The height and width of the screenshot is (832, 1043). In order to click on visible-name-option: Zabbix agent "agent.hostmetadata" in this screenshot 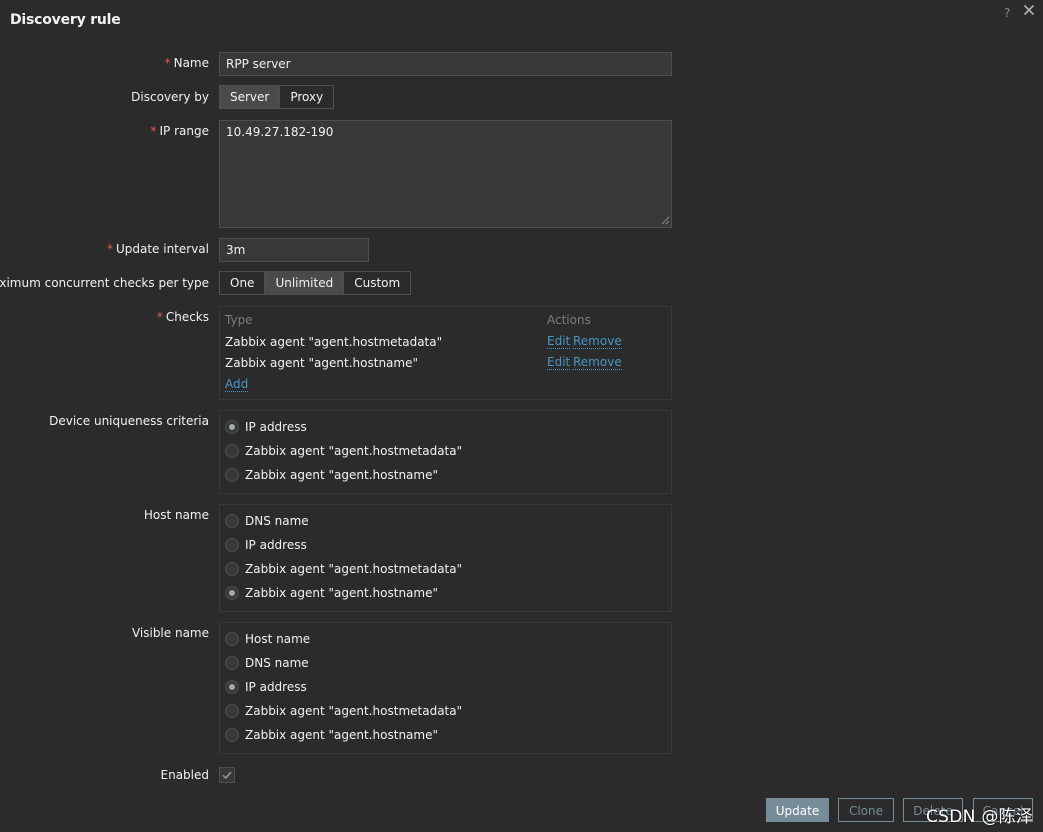, I will do `click(343, 711)`.